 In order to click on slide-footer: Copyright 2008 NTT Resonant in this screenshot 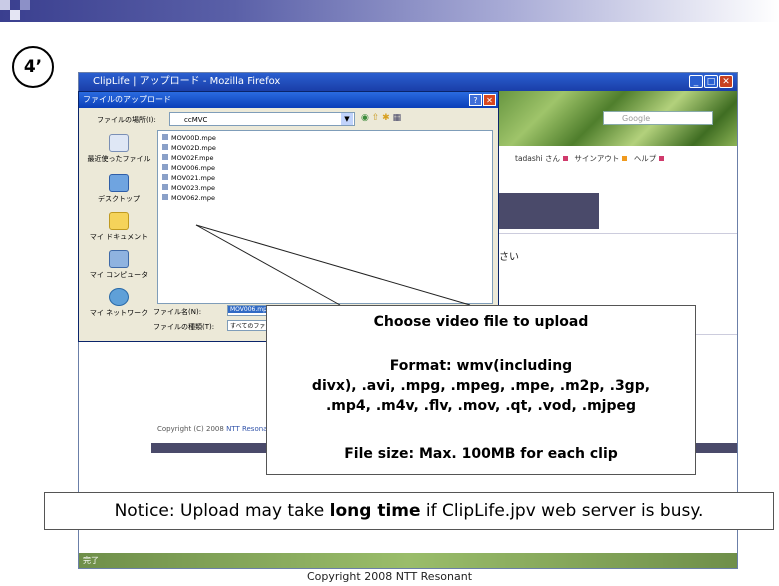, I will do `click(389, 576)`.